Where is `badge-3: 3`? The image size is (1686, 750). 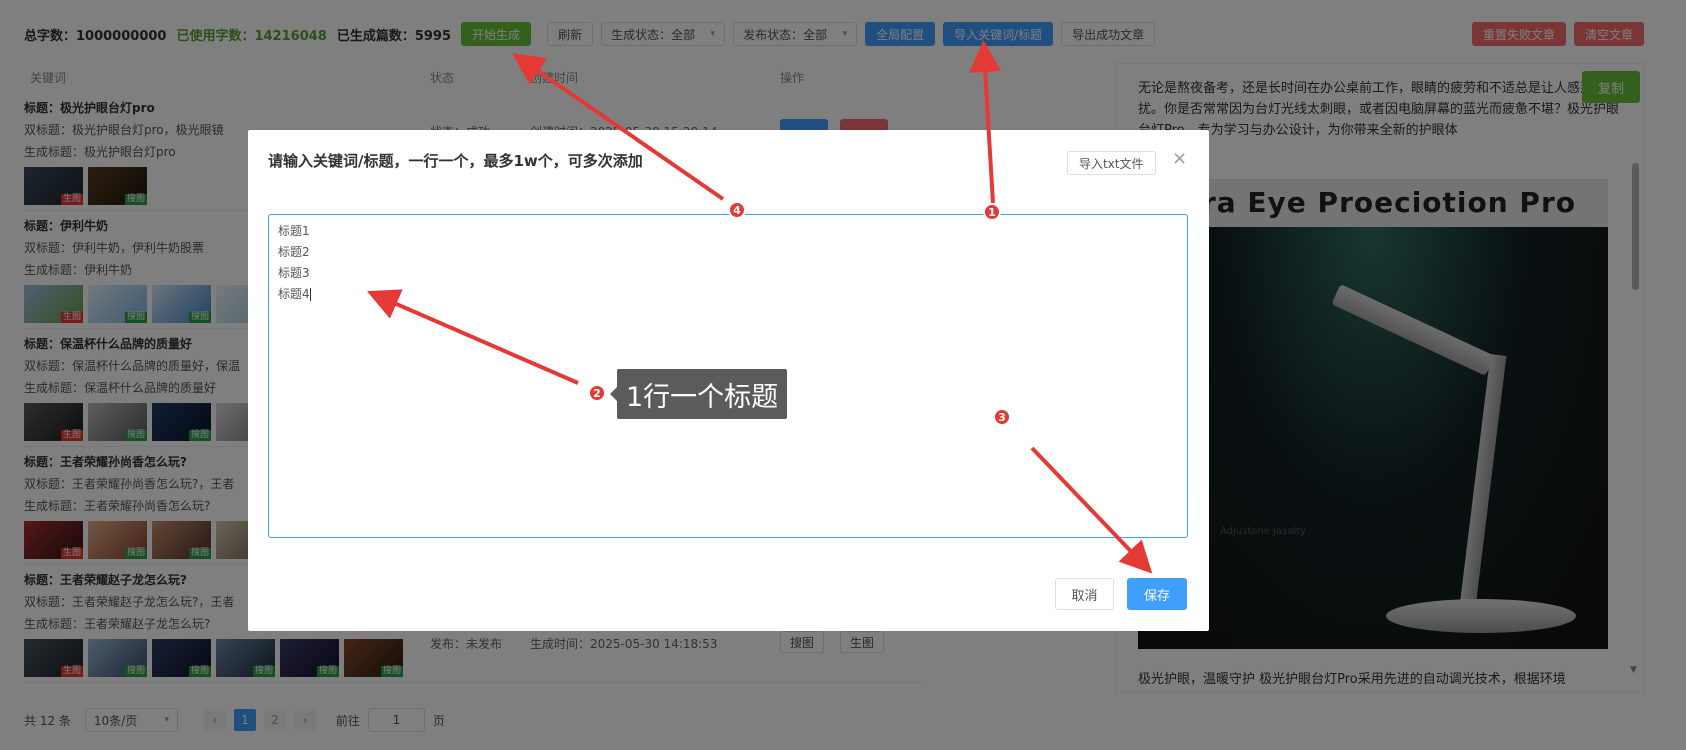
badge-3: 3 is located at coordinates (1002, 417).